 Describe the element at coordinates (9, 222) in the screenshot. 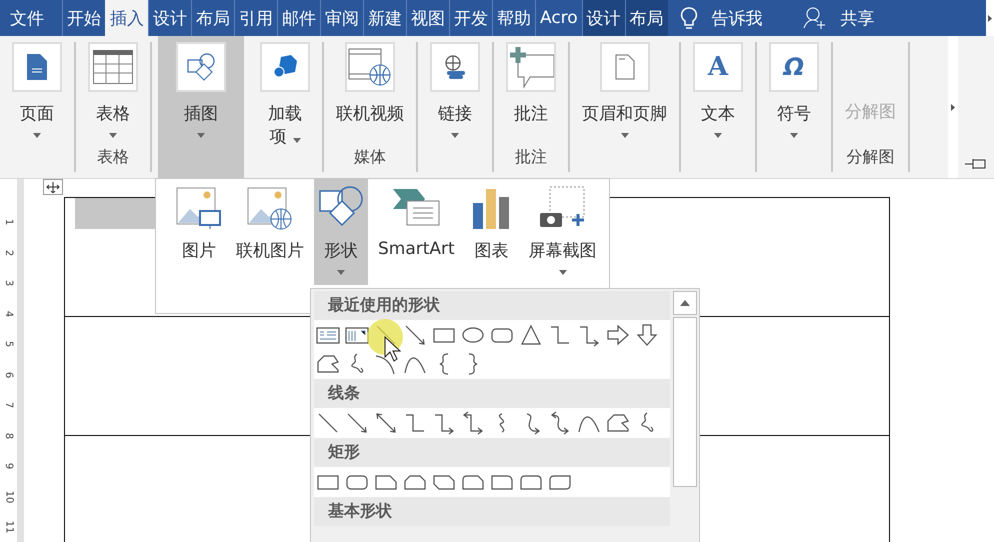

I see `ruler-number: 1` at that location.